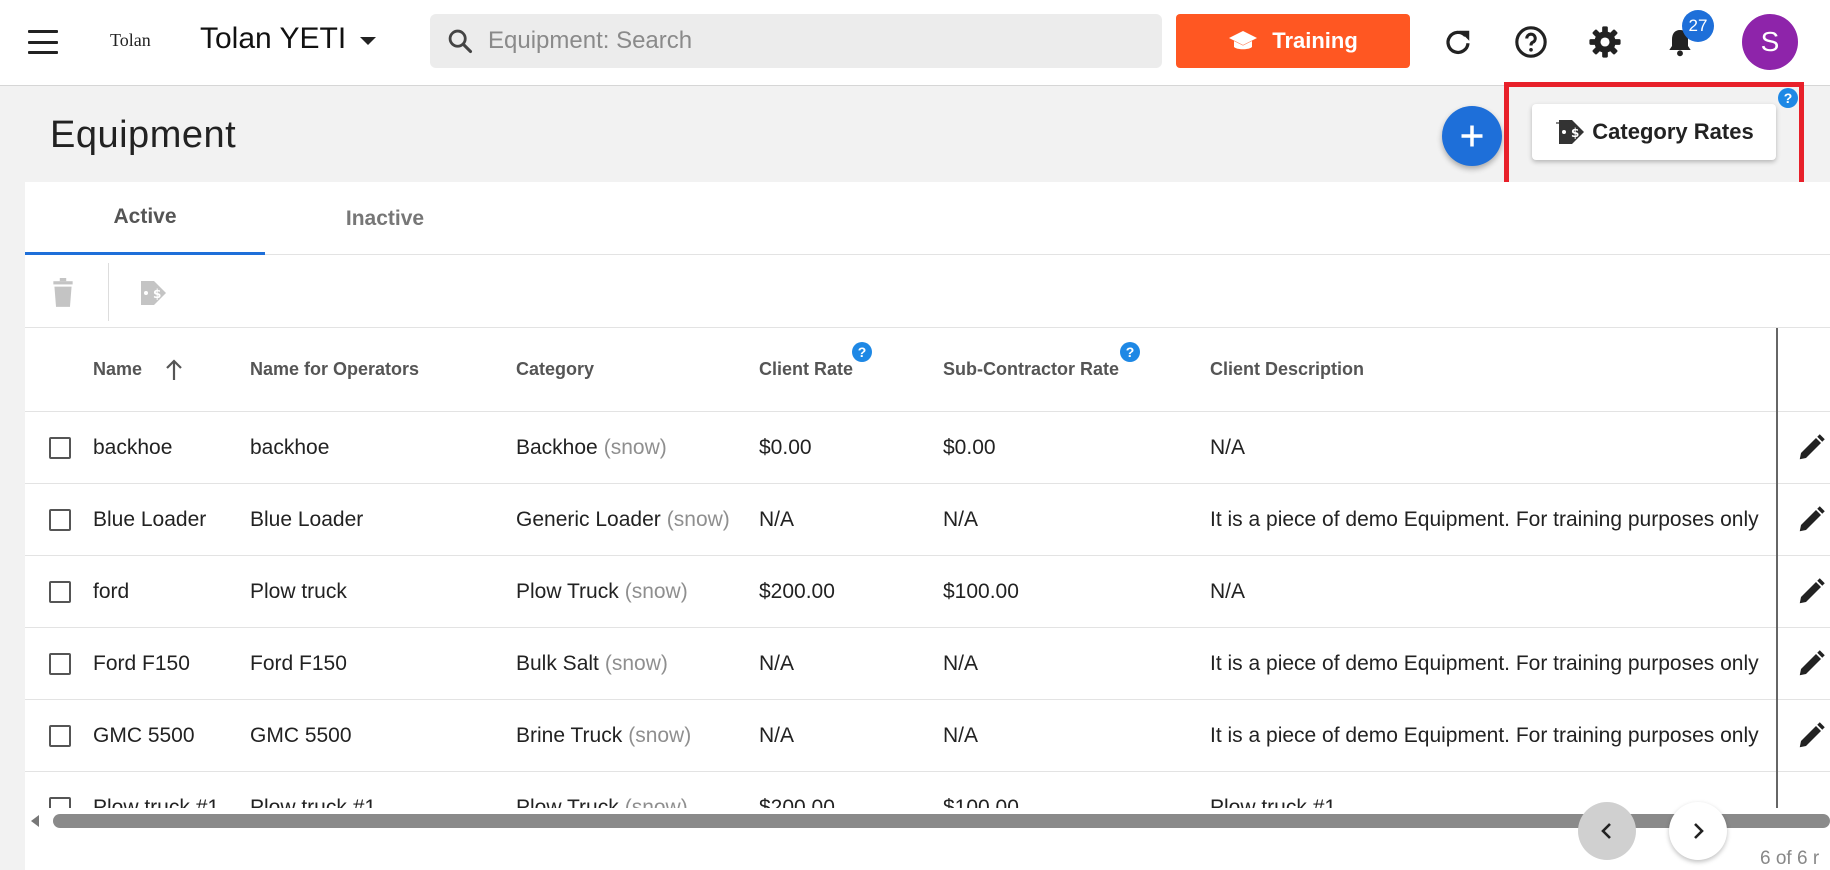 This screenshot has width=1830, height=870. I want to click on cell-name: ford, so click(111, 591).